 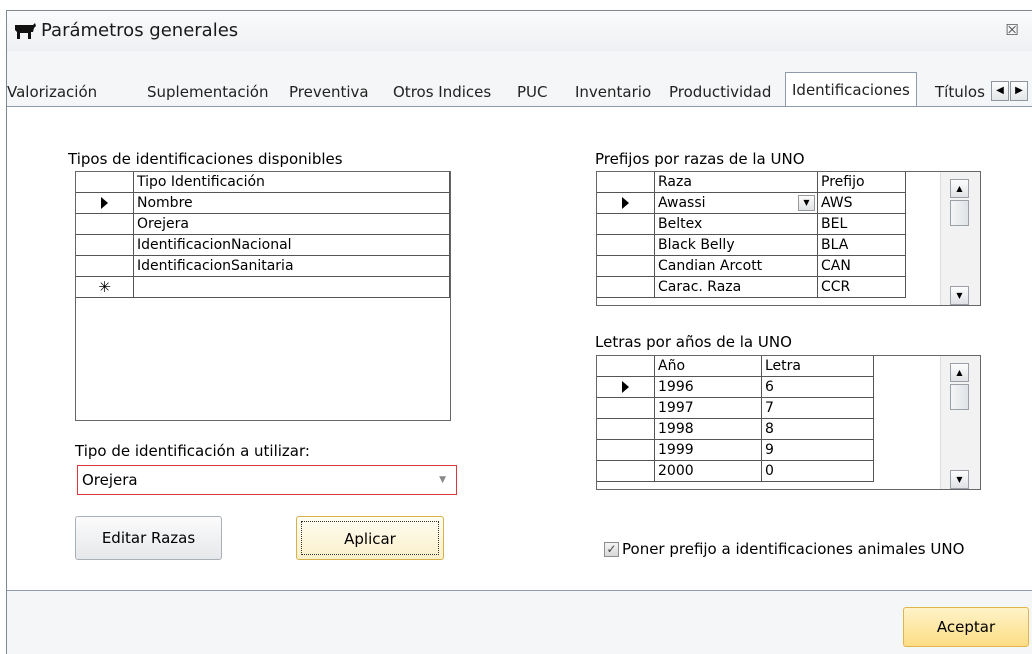 I want to click on anio-column-header: Año, so click(x=708, y=366).